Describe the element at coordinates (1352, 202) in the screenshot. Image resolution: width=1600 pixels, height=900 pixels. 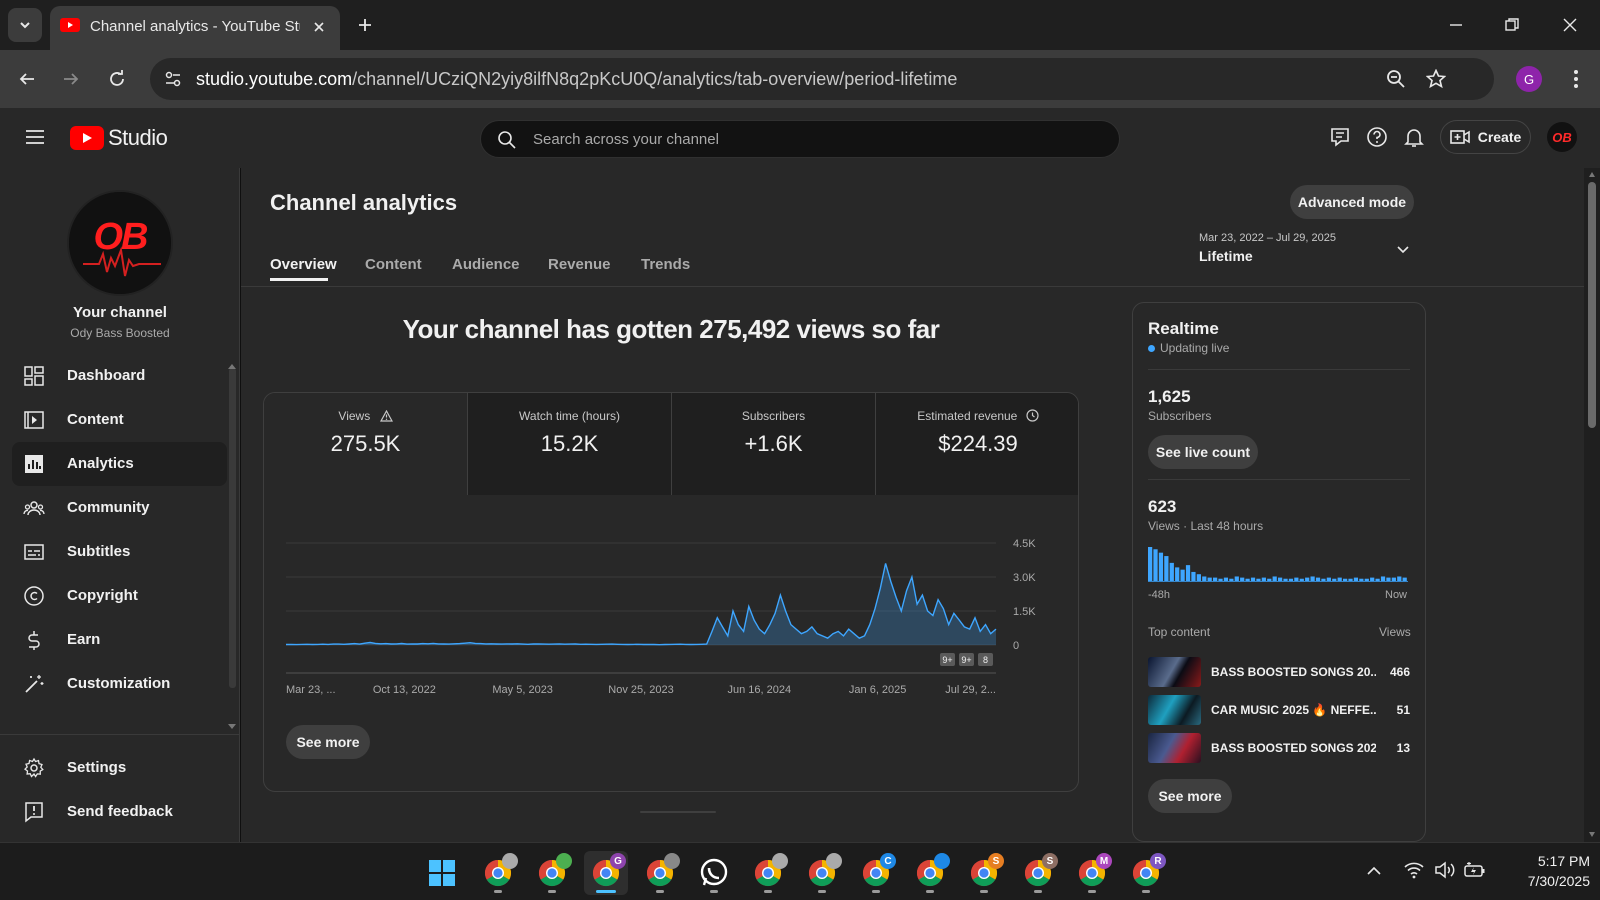
I see `advanced-mode-button: Advanced mode` at that location.